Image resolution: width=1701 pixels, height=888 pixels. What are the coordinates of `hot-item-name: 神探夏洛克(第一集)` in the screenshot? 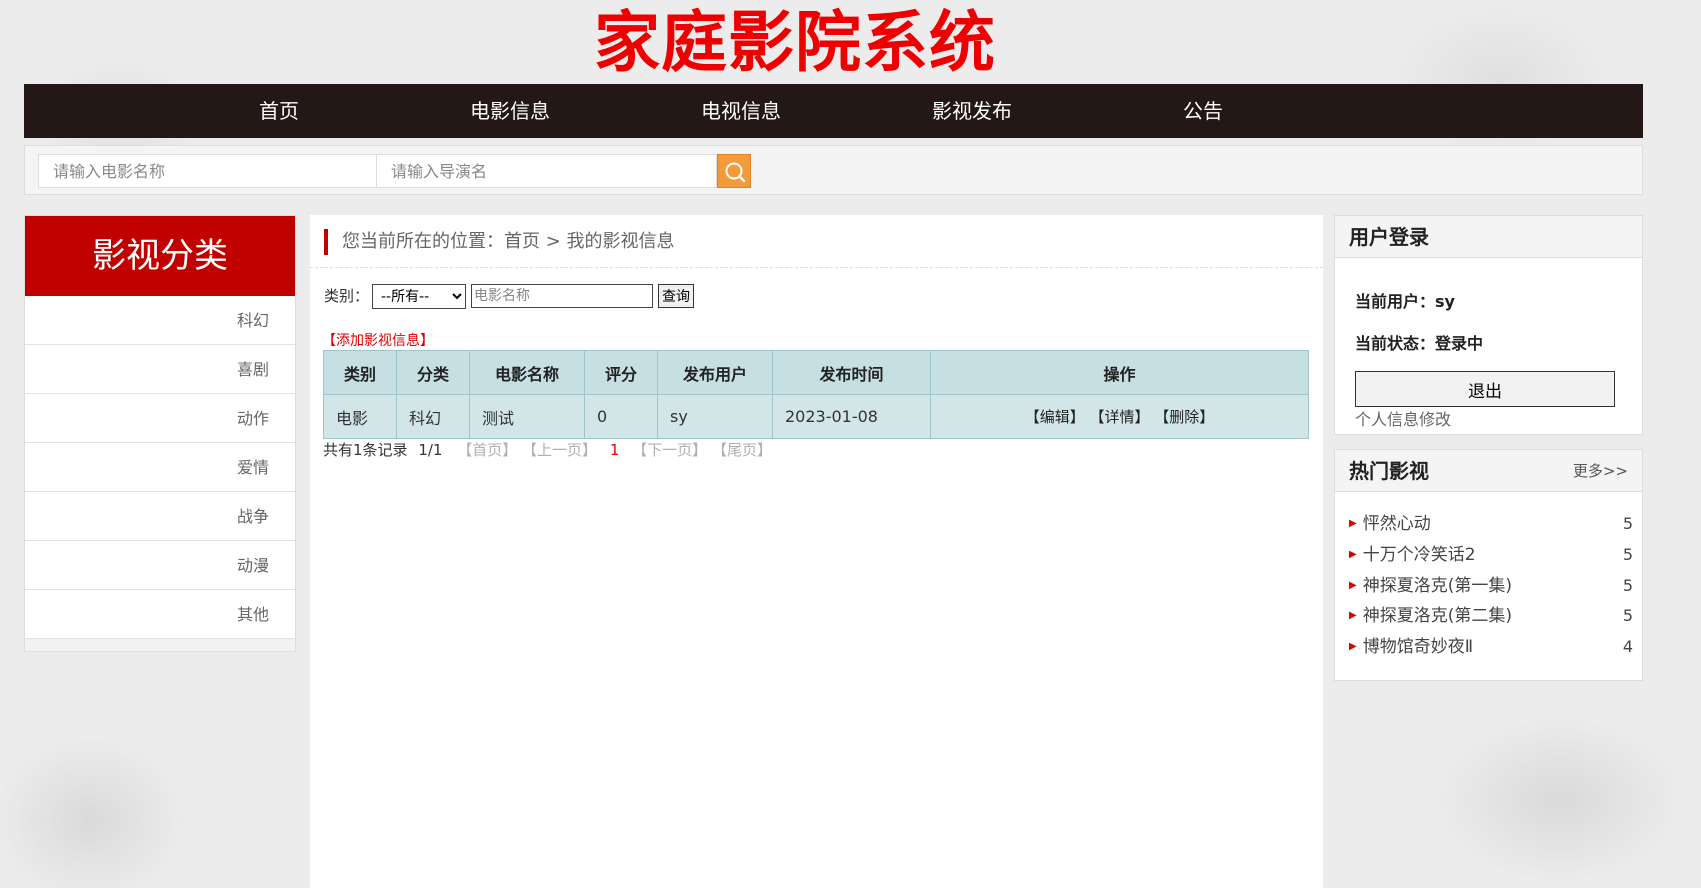 It's located at (1437, 586).